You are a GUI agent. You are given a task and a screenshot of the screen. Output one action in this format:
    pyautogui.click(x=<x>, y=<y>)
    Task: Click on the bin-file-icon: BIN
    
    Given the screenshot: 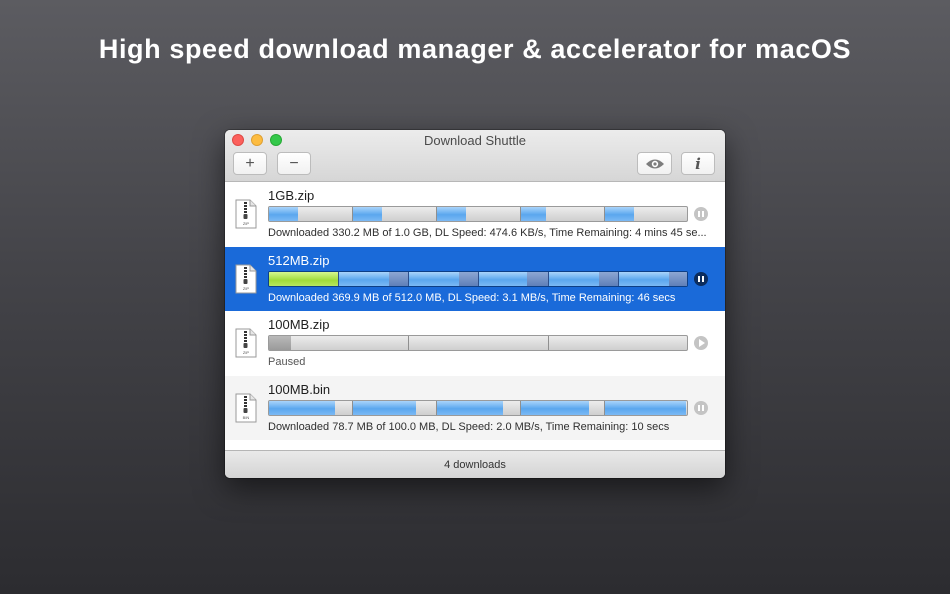 What is the action you would take?
    pyautogui.click(x=246, y=407)
    